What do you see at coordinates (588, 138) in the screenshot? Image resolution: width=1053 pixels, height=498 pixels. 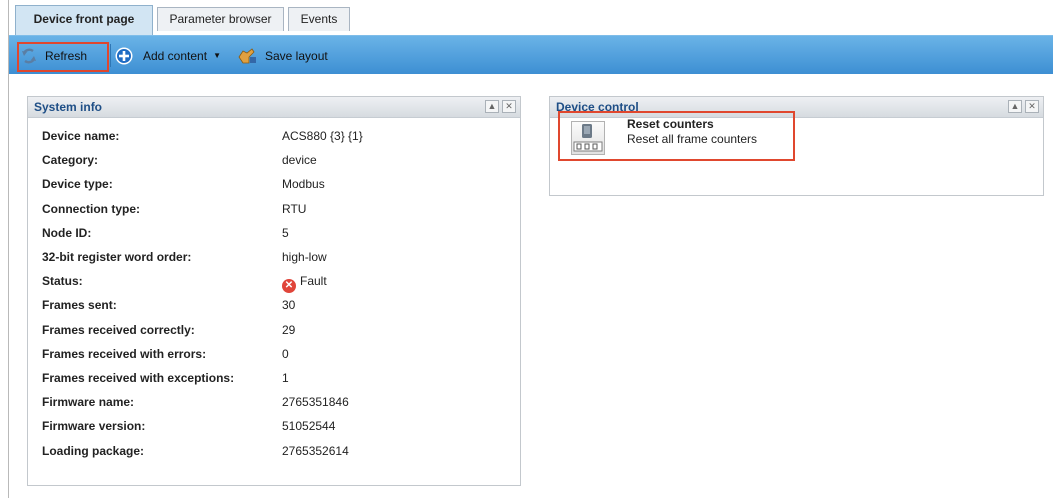 I see `device-reset-icon` at bounding box center [588, 138].